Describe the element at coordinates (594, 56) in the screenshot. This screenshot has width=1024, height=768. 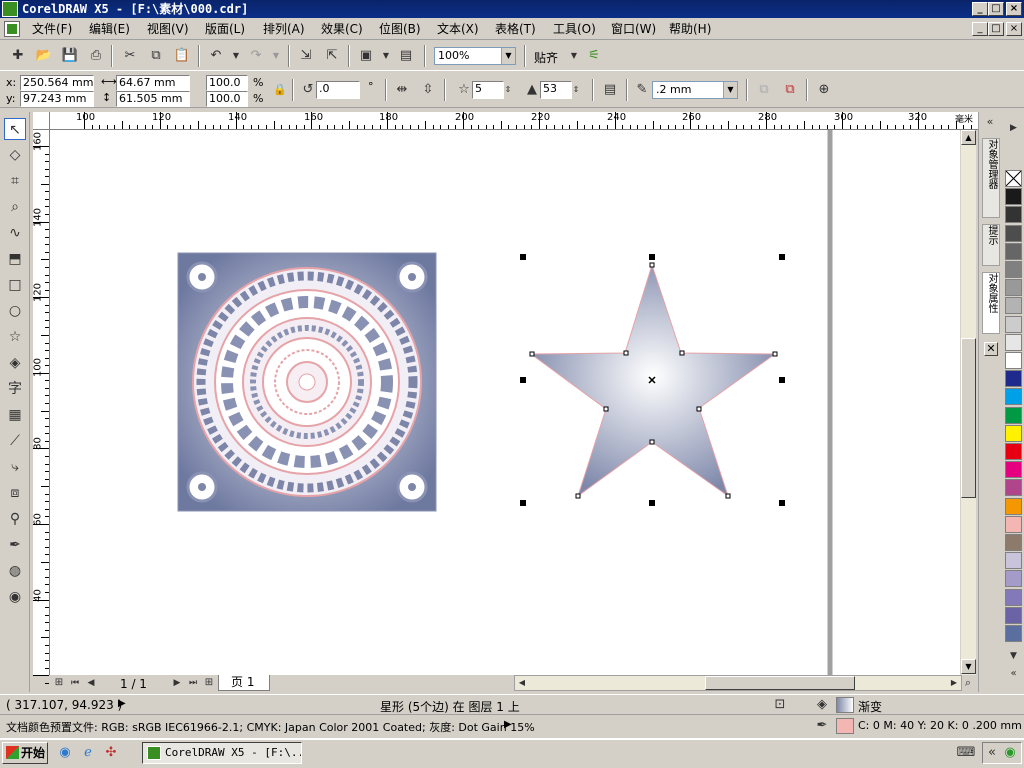
I see `options-icon: ⚟` at that location.